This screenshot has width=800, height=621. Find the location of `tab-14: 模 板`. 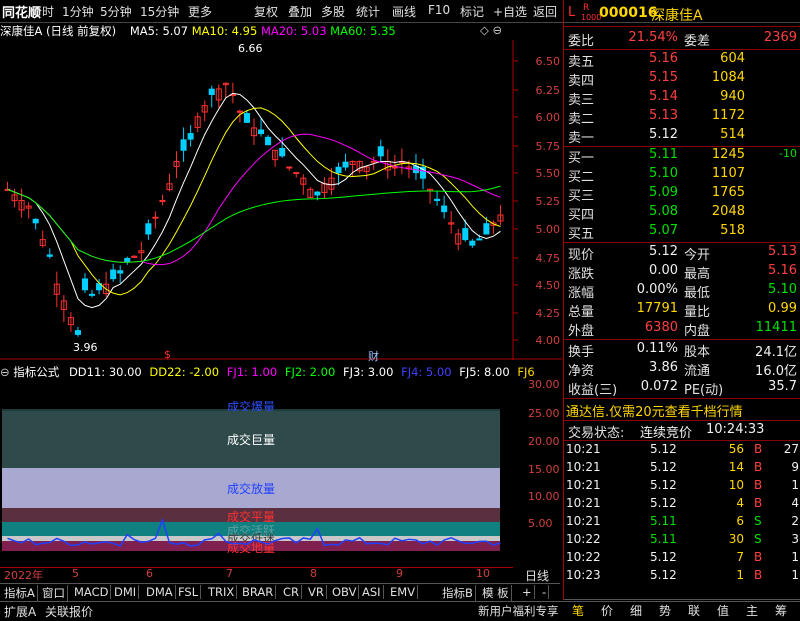

tab-14: 模 板 is located at coordinates (496, 593).